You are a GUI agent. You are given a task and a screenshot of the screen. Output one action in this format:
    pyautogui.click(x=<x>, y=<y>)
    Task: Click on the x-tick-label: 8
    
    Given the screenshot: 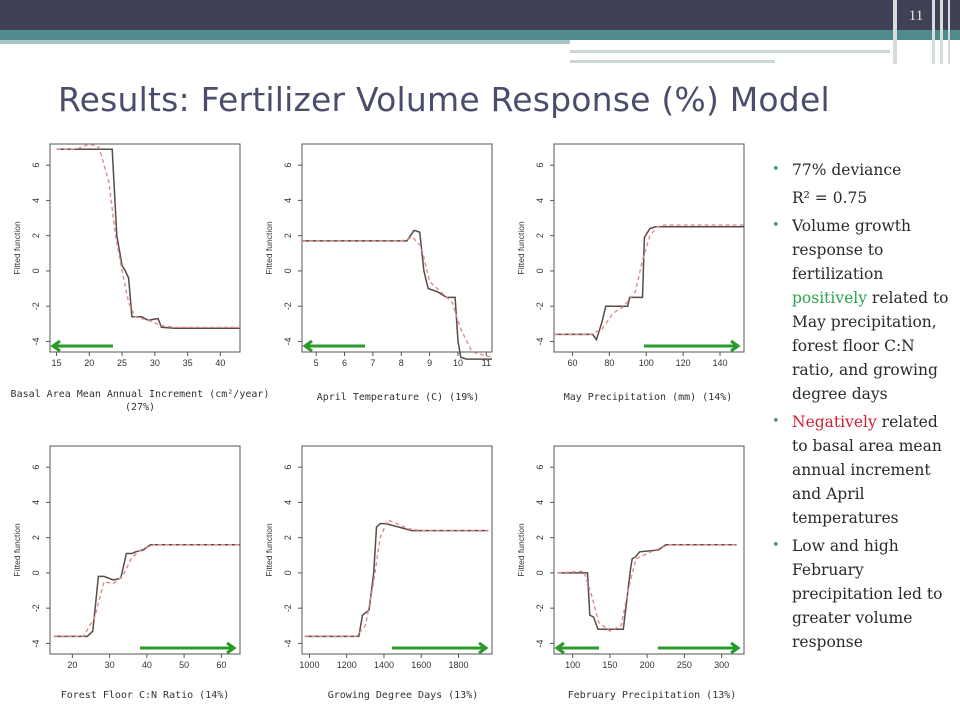 What is the action you would take?
    pyautogui.click(x=401, y=363)
    